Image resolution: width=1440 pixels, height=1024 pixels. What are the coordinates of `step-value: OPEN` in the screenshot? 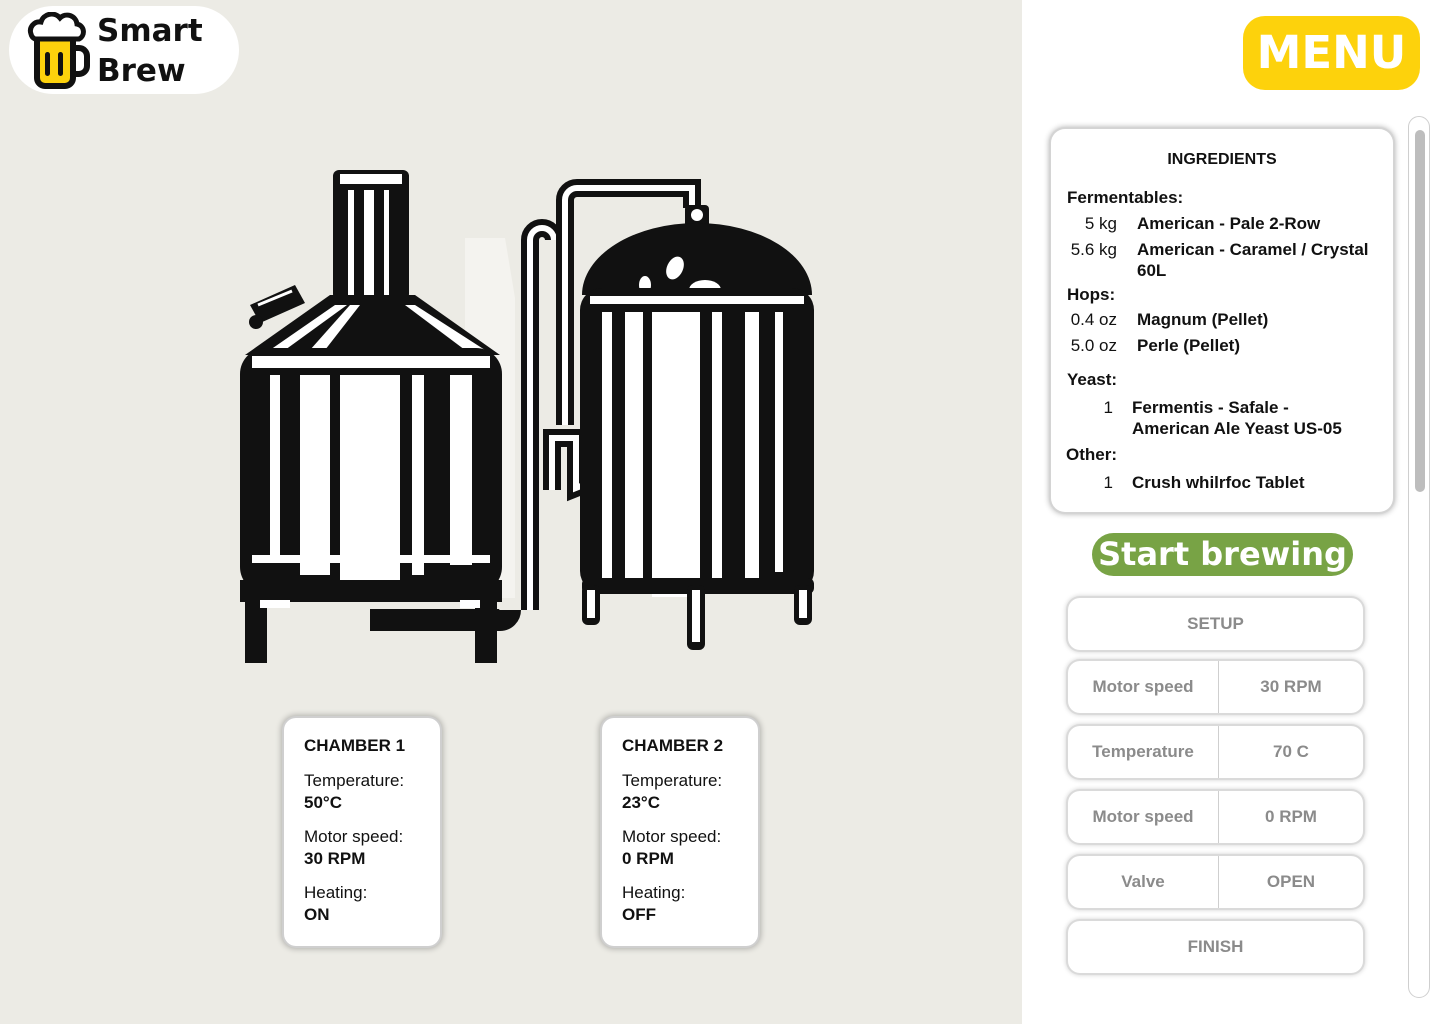 It's located at (1291, 881).